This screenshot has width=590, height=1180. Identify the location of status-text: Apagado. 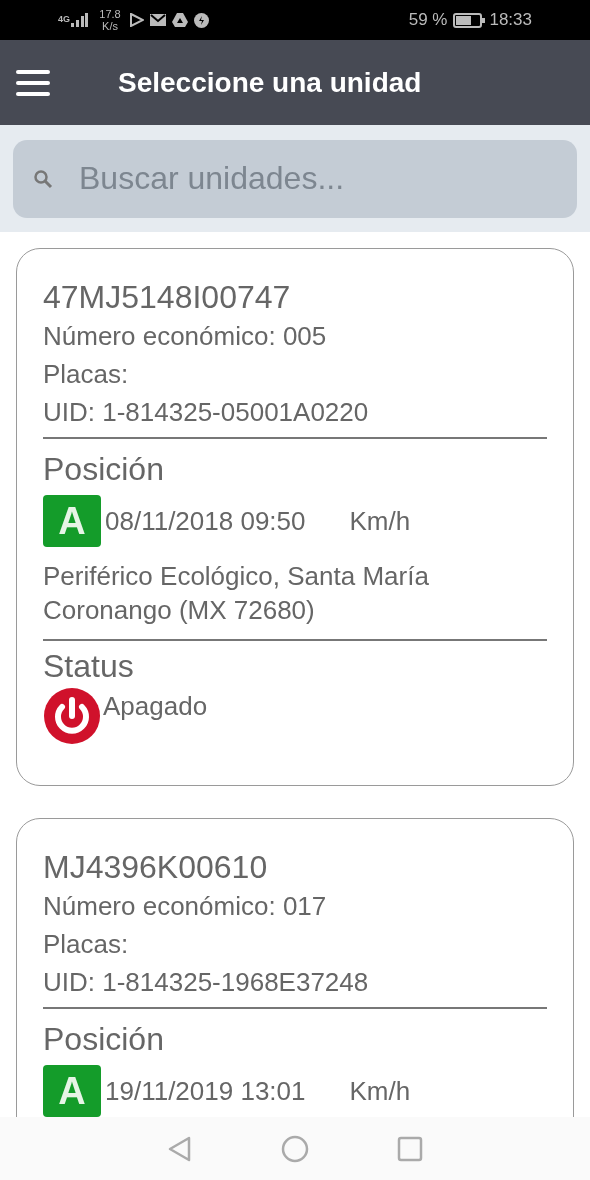
(155, 706).